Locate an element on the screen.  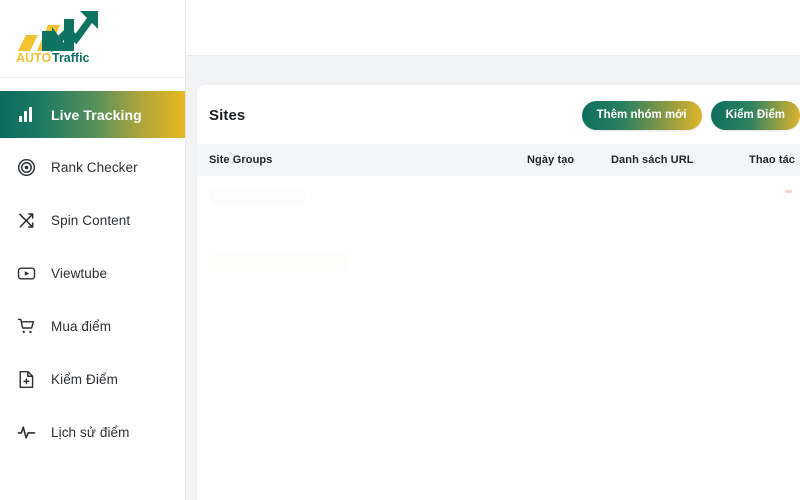
sidebar-item-label: Live Tracking is located at coordinates (96, 114).